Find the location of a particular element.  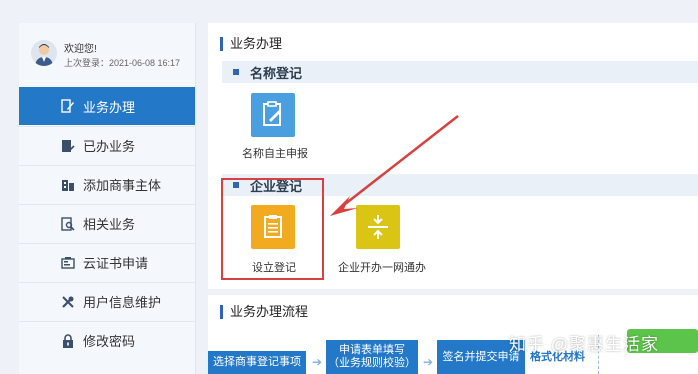

sidebar-item-change-password: 修改密码 is located at coordinates (107, 340).